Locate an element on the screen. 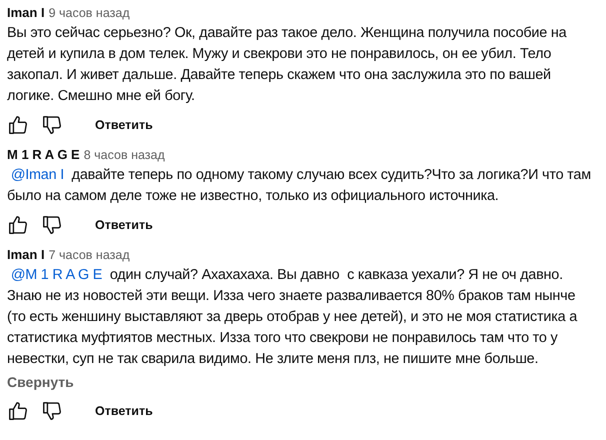  comment-time: 7 часов назад is located at coordinates (89, 255).